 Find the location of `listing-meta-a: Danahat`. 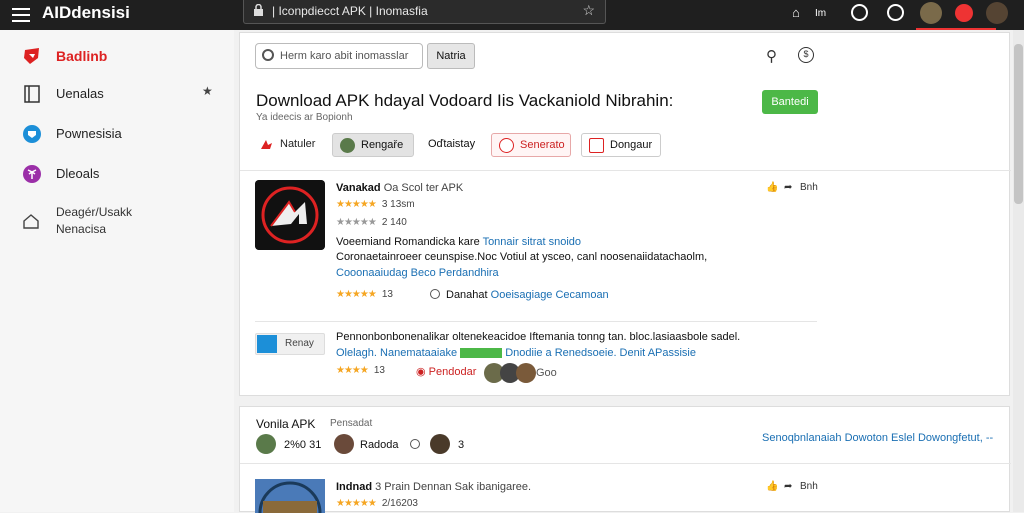

listing-meta-a: Danahat is located at coordinates (467, 295).